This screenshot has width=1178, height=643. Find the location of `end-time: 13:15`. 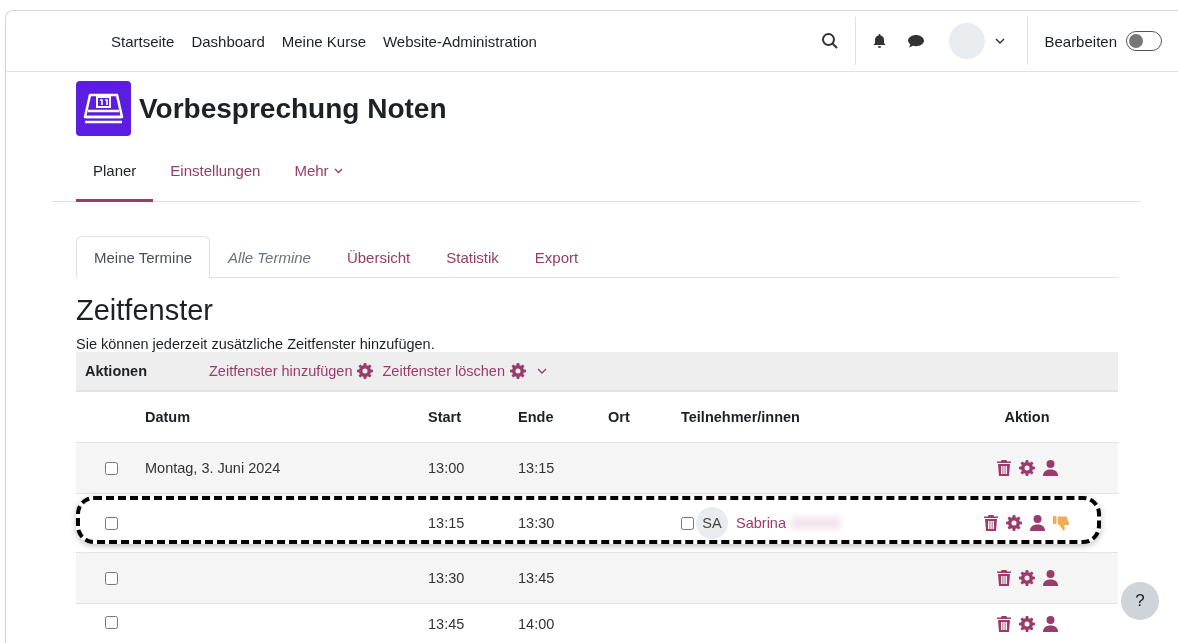

end-time: 13:15 is located at coordinates (536, 468).